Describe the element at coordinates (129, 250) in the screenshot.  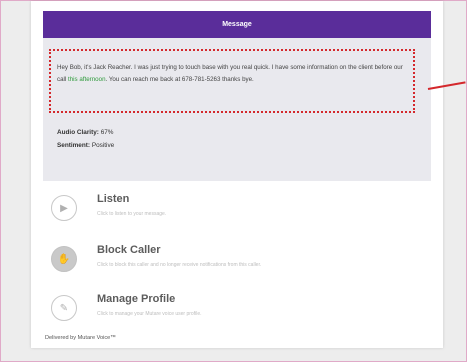
I see `block-caller-title: Block Caller` at that location.